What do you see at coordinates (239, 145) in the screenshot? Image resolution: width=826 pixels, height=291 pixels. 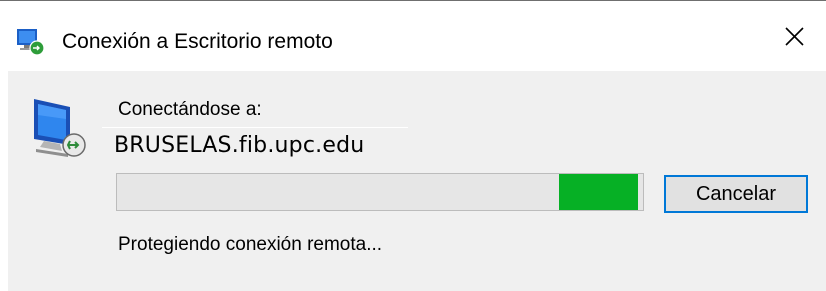 I see `remote-host-name: BRUSELAS.fib.upc.edu` at bounding box center [239, 145].